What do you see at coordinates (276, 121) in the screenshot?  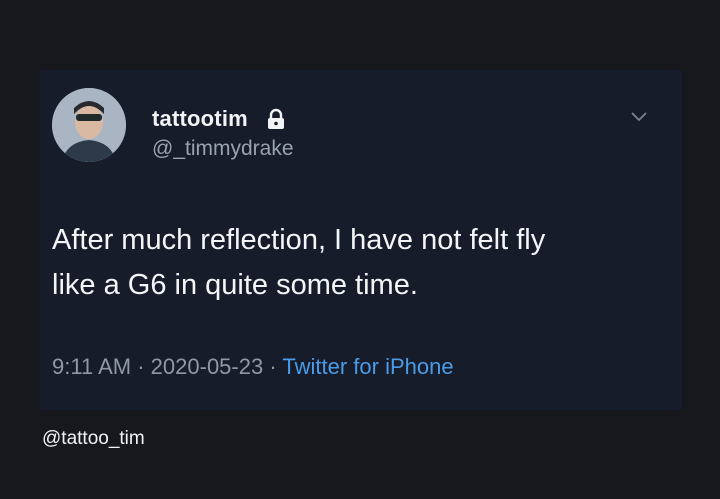 I see `lock-icon` at bounding box center [276, 121].